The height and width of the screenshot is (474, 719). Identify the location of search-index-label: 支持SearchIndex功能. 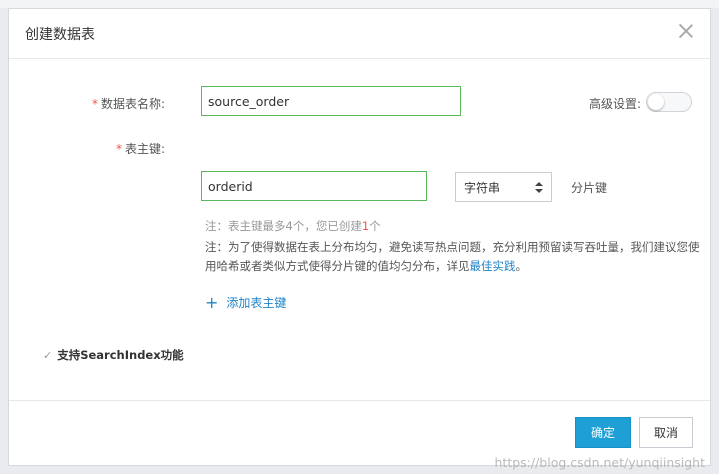
(120, 355).